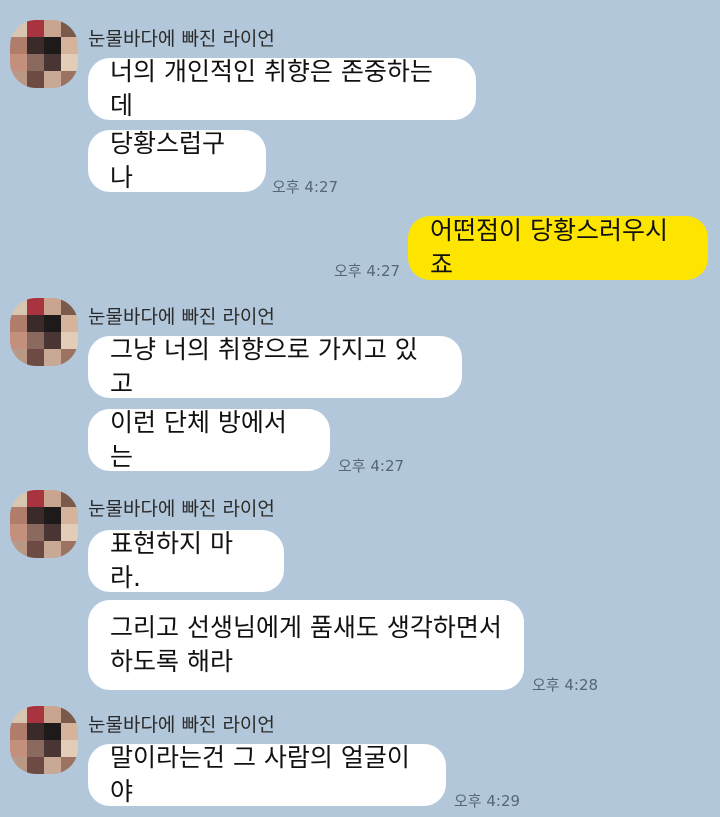 The image size is (720, 817). What do you see at coordinates (177, 160) in the screenshot?
I see `message-bubble: 당황스럽구나` at bounding box center [177, 160].